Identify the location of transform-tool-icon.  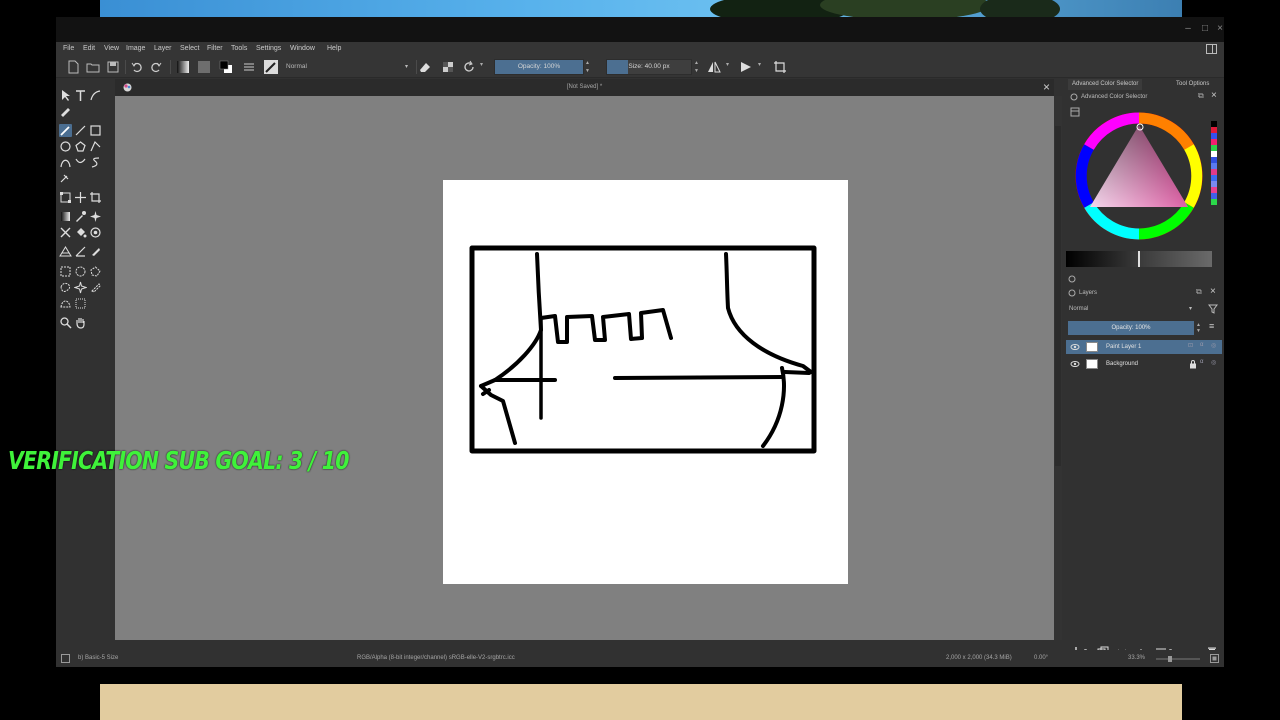
(65, 197).